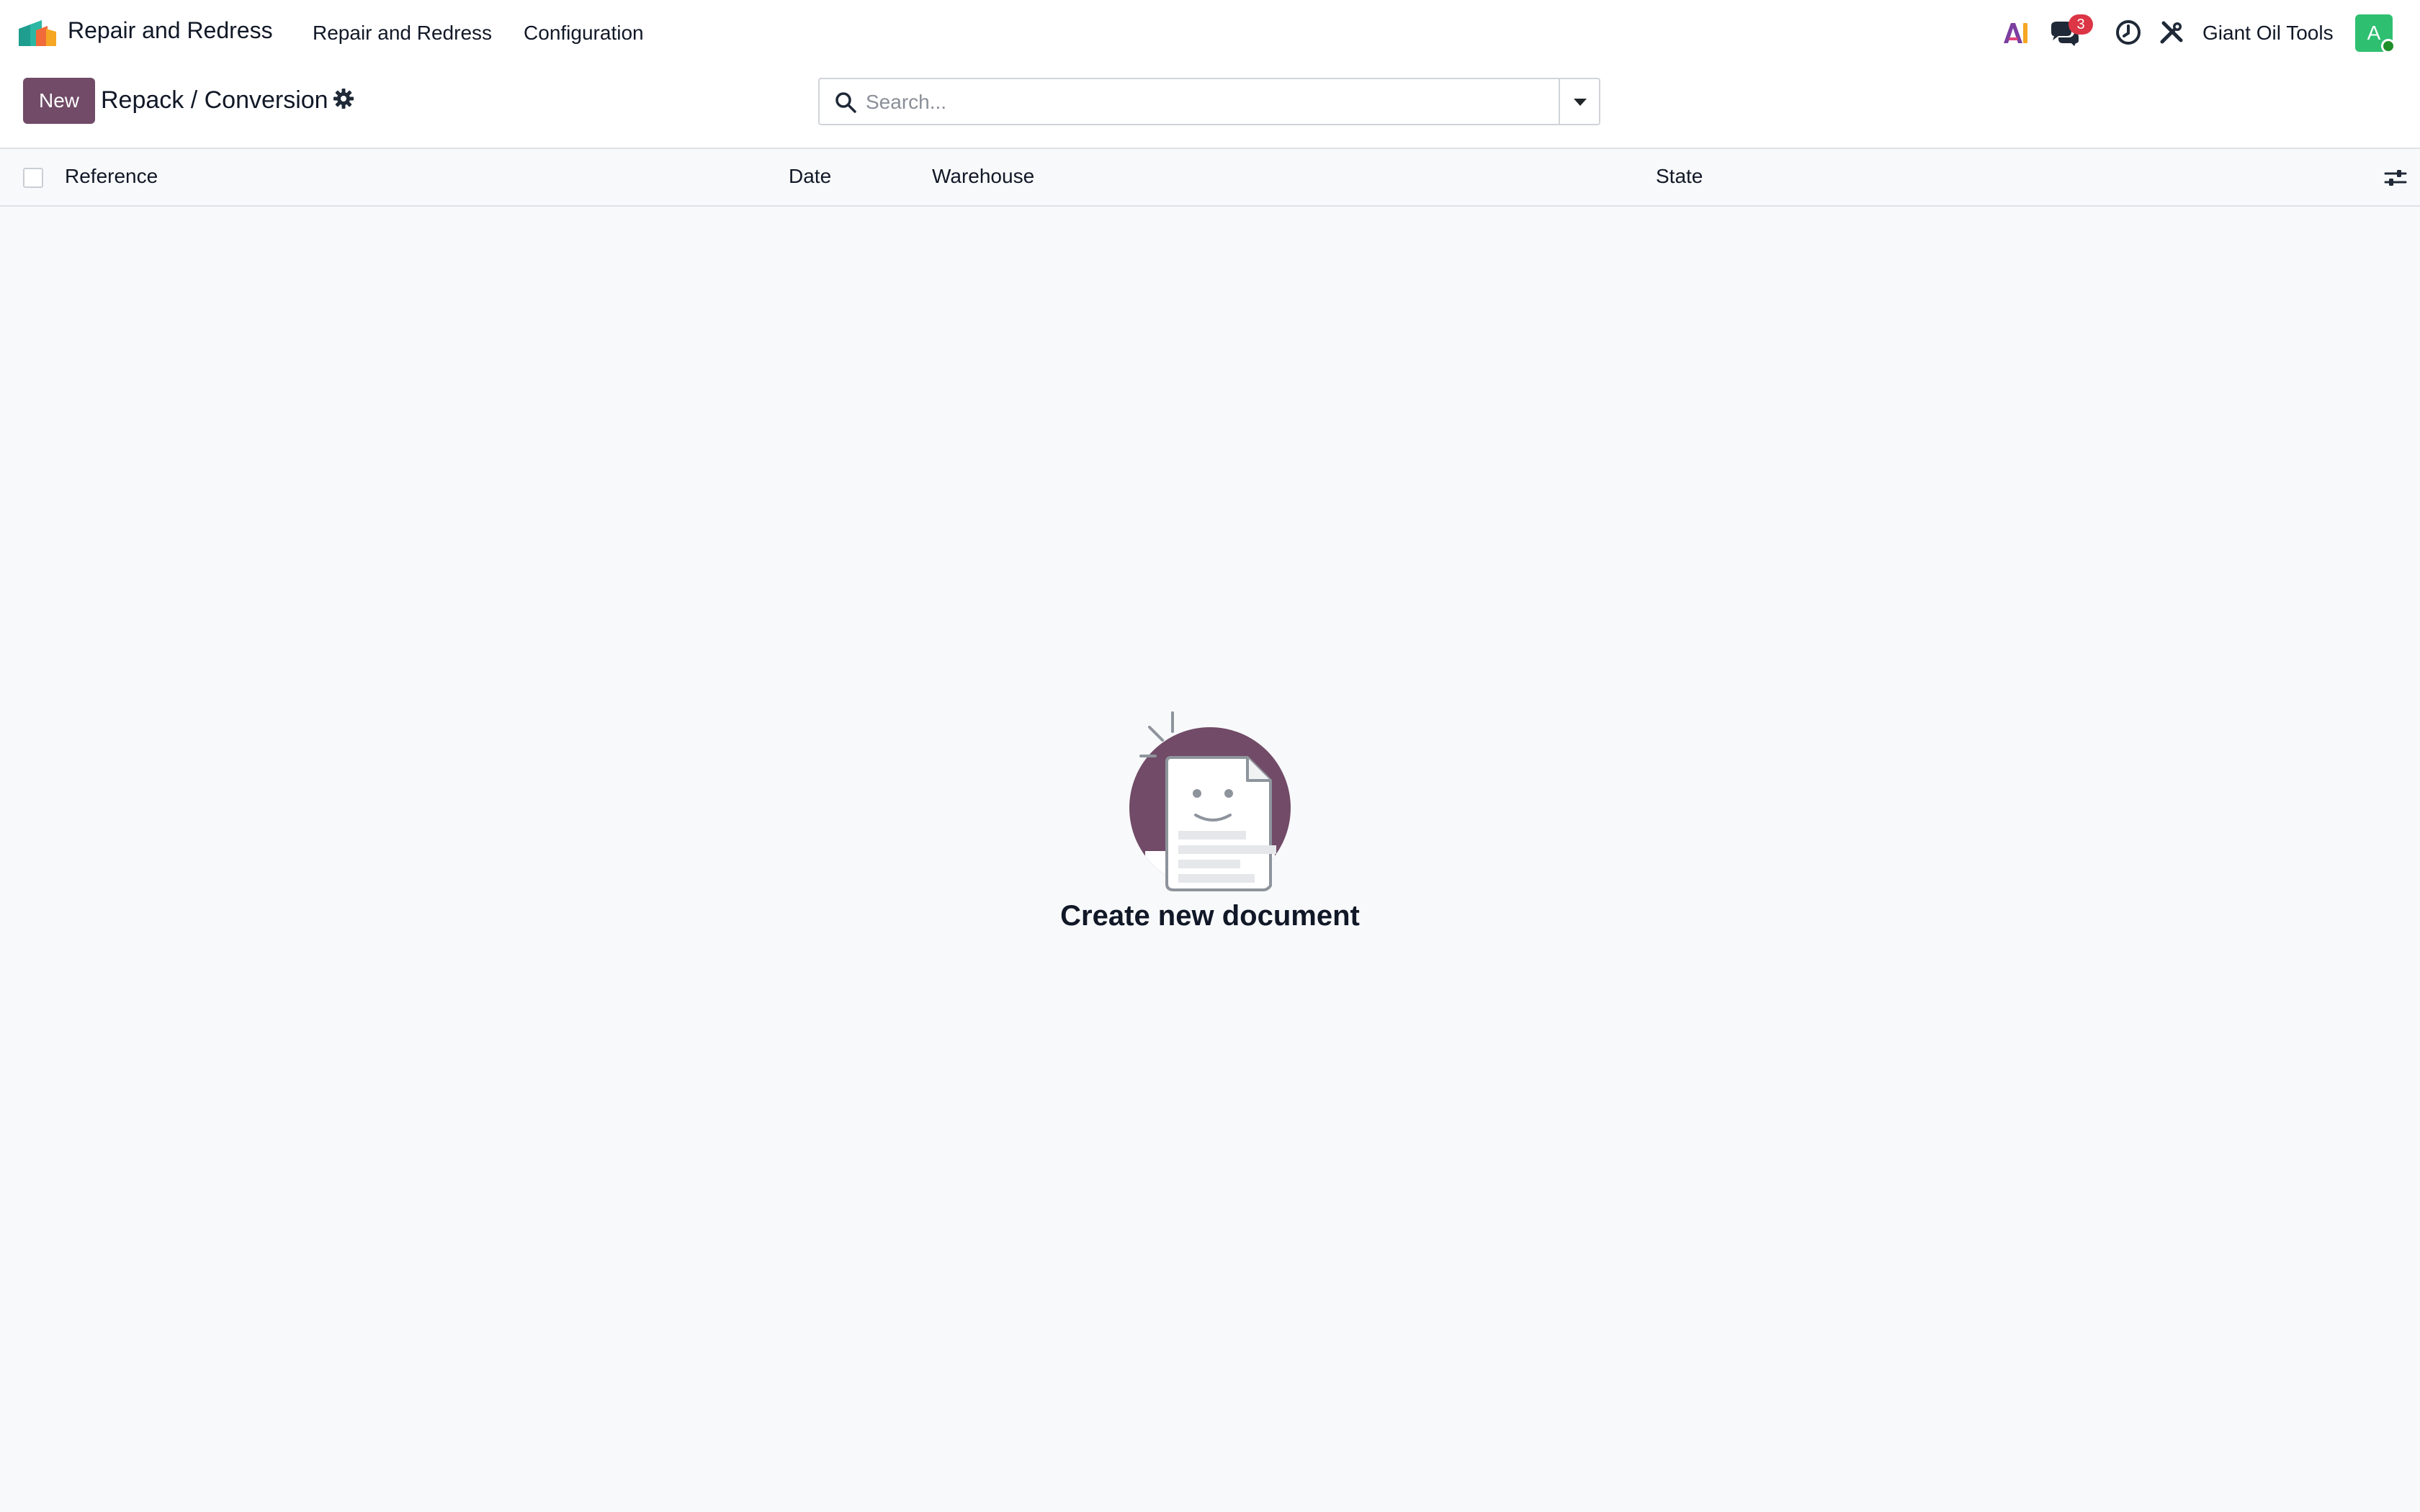 This screenshot has width=2420, height=1512. I want to click on new-button: New, so click(59, 101).